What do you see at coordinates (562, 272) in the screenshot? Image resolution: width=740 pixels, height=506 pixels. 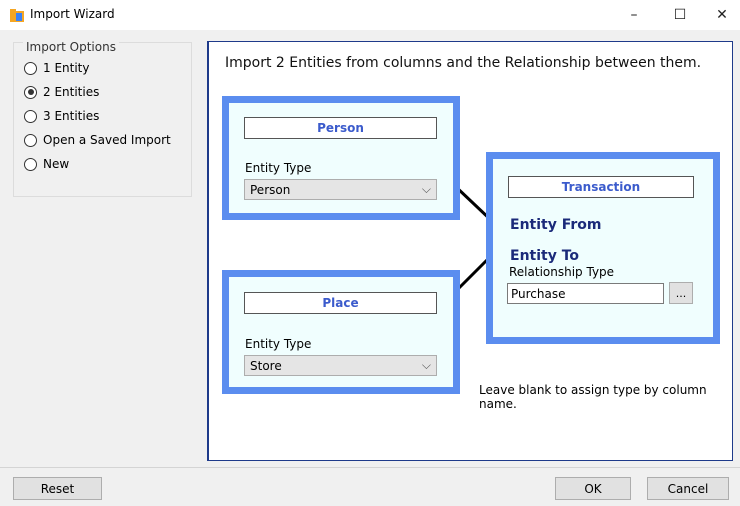 I see `relationship-type-label: Relationship Type` at bounding box center [562, 272].